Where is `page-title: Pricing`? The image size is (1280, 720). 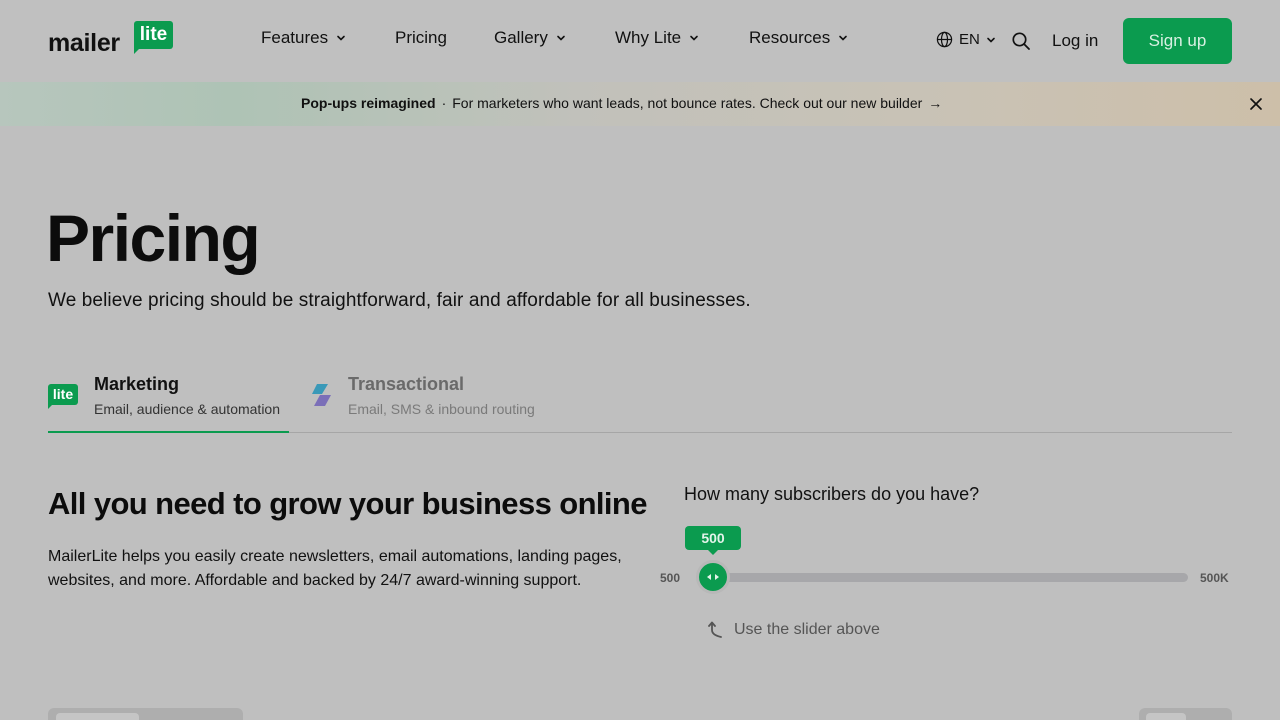 page-title: Pricing is located at coordinates (153, 238).